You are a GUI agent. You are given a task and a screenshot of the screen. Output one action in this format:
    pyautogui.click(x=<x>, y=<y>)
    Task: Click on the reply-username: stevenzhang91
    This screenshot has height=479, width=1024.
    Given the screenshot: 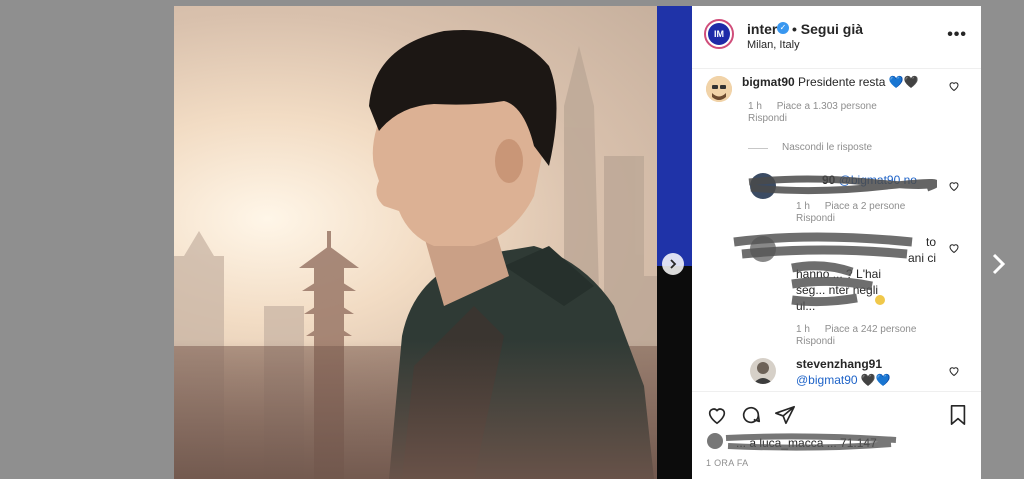 What is the action you would take?
    pyautogui.click(x=839, y=364)
    